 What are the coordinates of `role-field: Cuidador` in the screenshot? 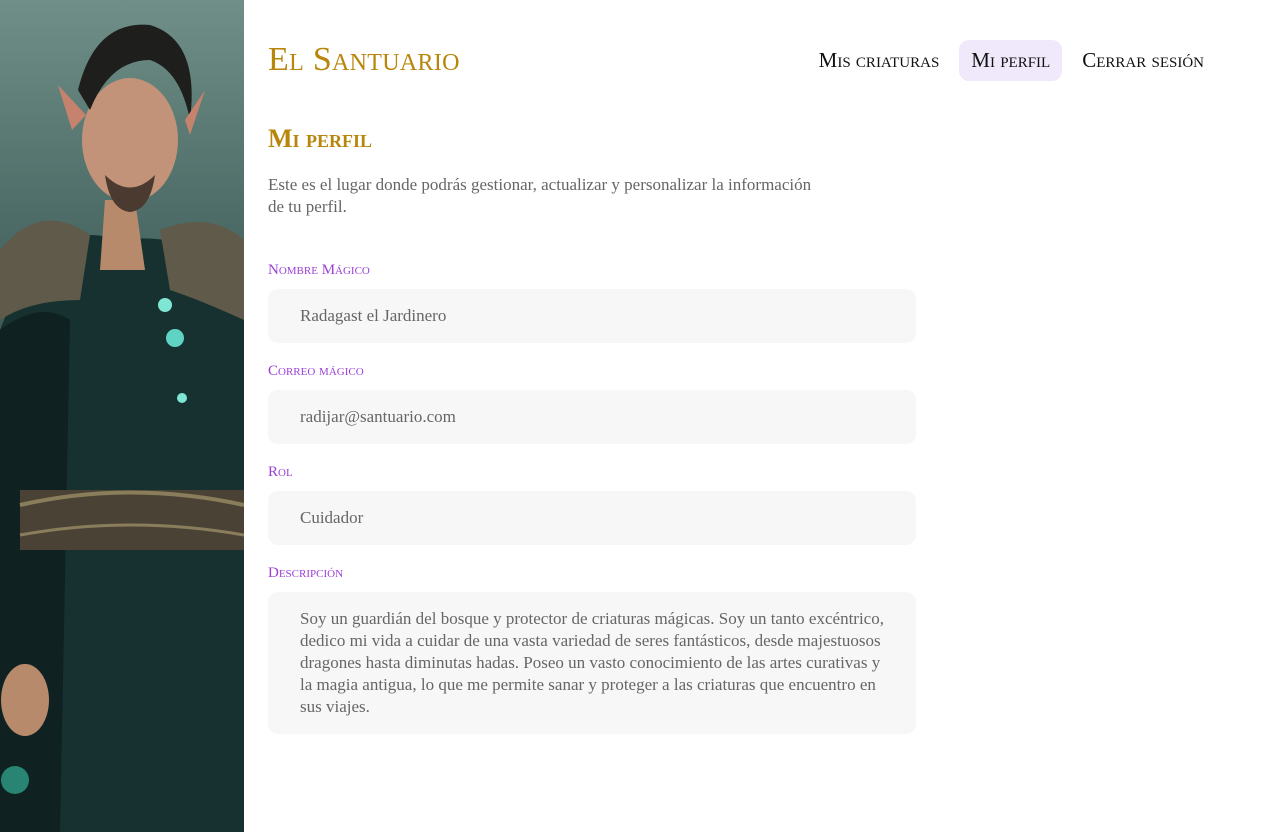 It's located at (592, 518).